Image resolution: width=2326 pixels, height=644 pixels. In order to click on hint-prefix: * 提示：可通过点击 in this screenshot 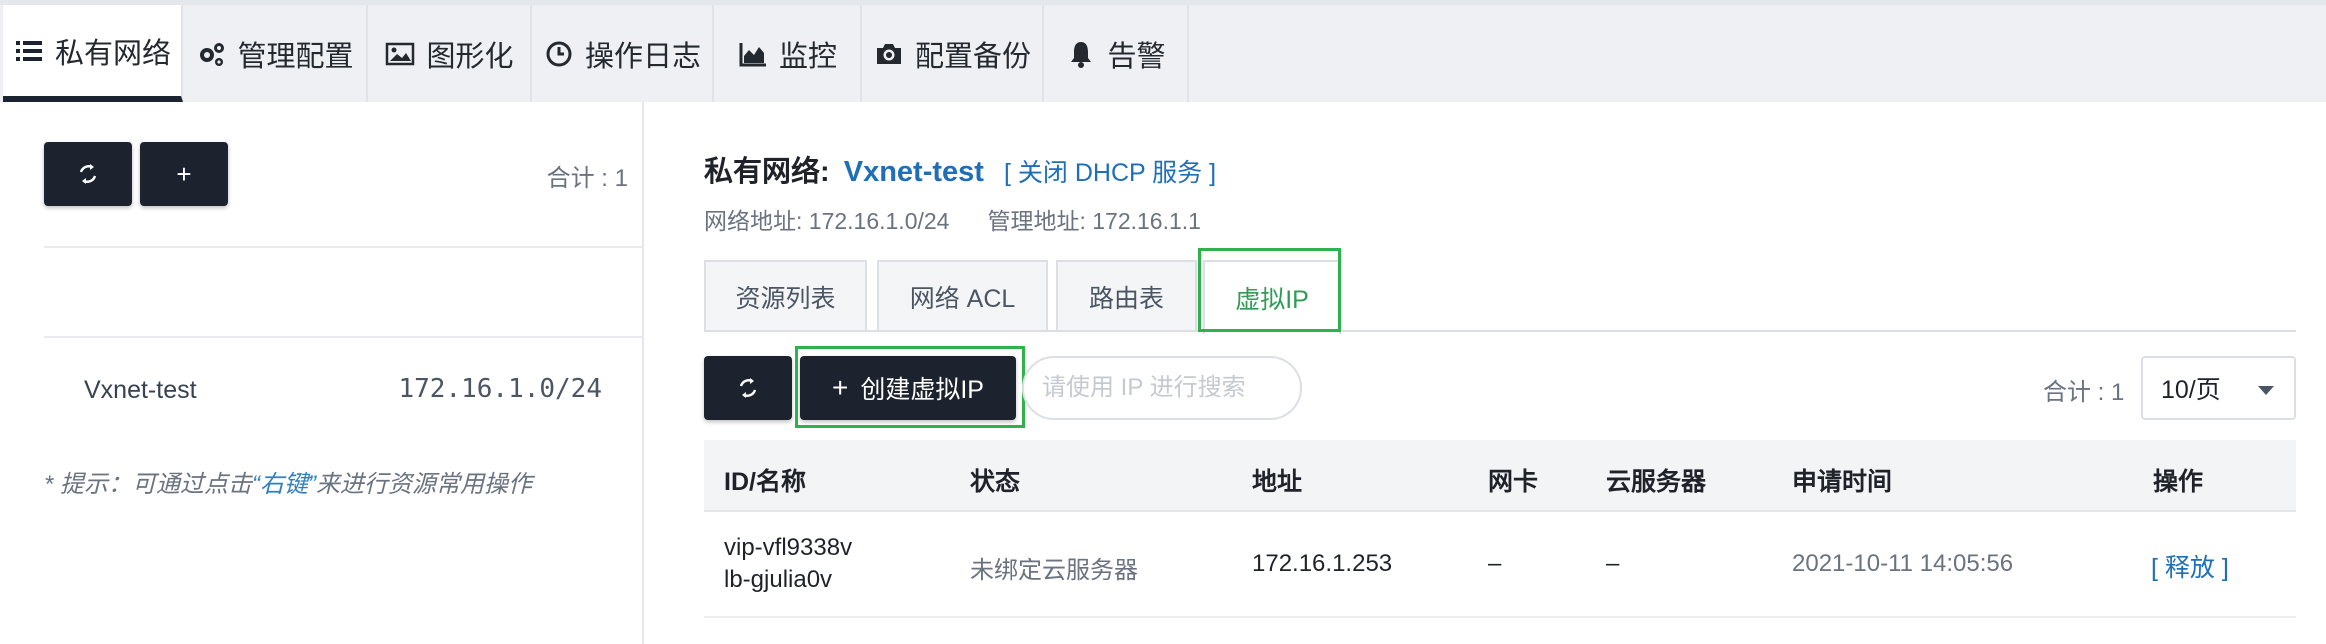, I will do `click(148, 484)`.